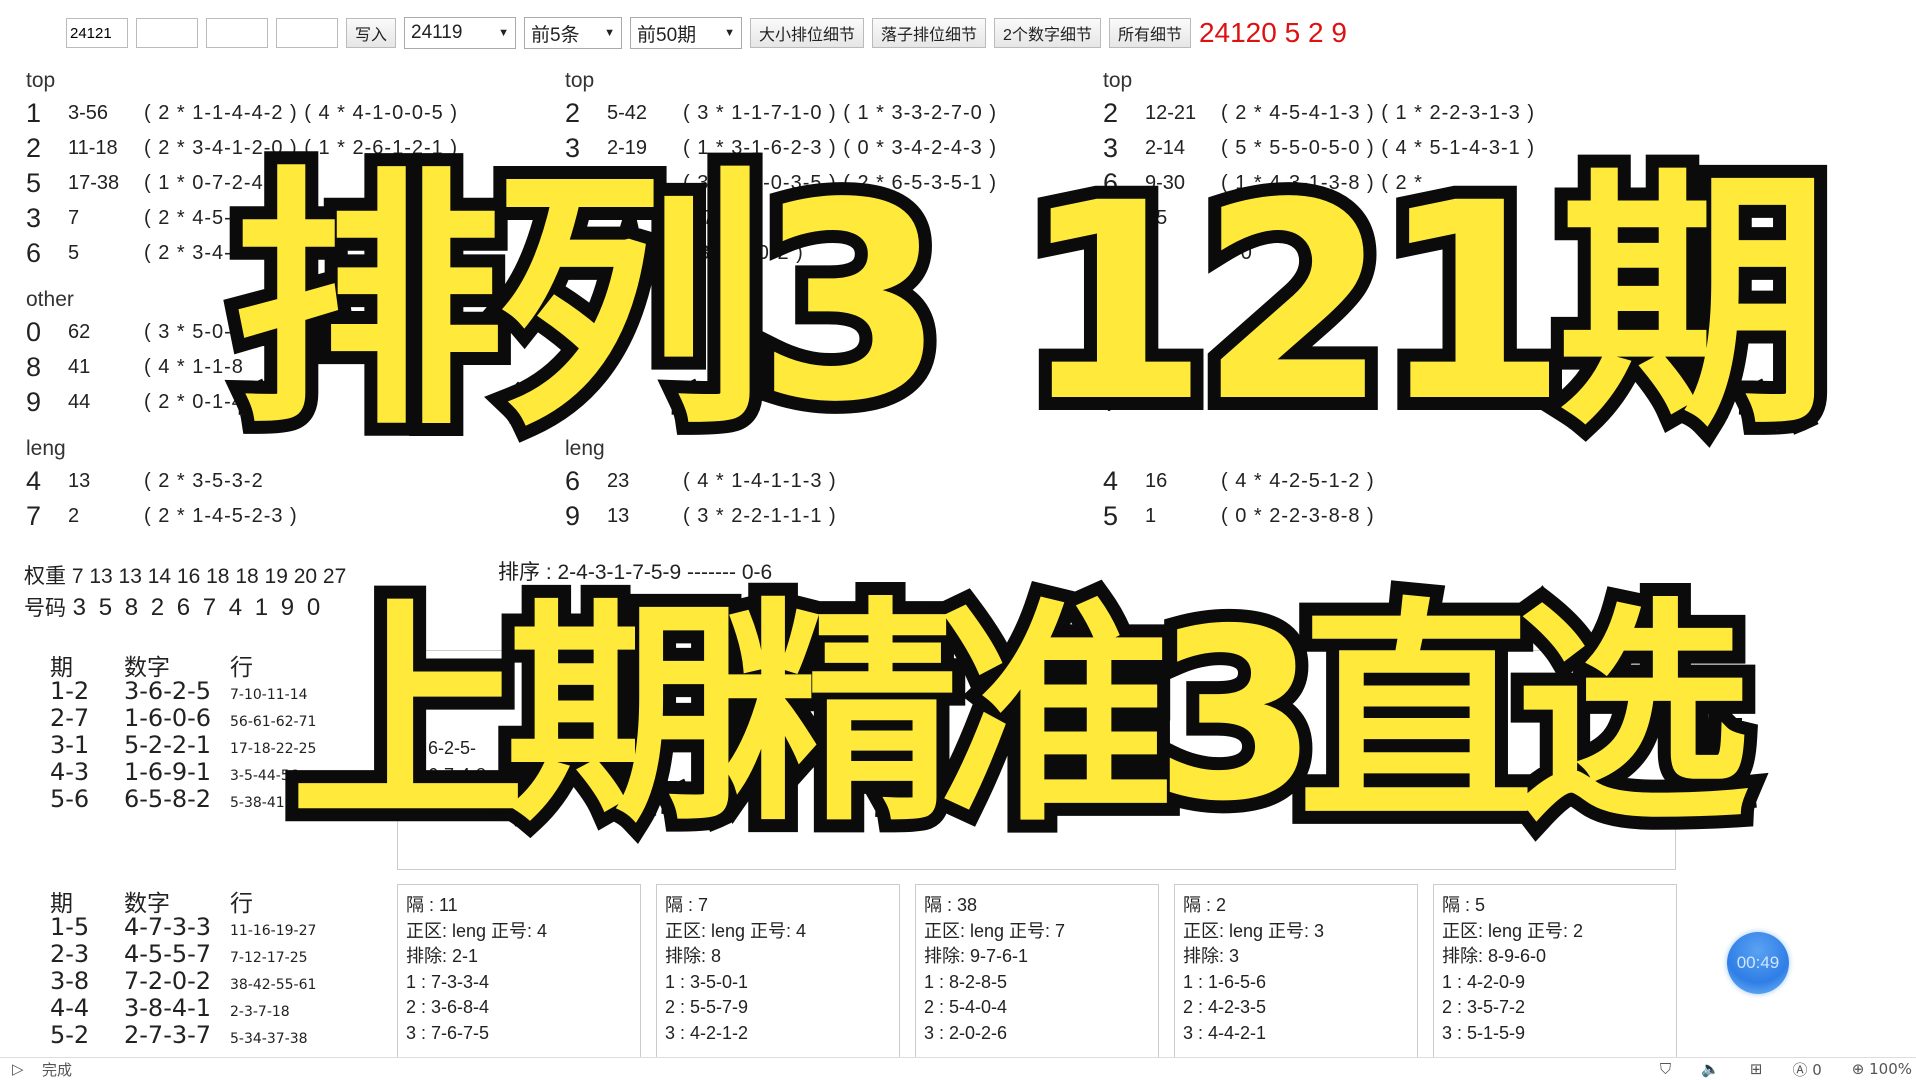  What do you see at coordinates (1118, 80) in the screenshot?
I see `section-label: top` at bounding box center [1118, 80].